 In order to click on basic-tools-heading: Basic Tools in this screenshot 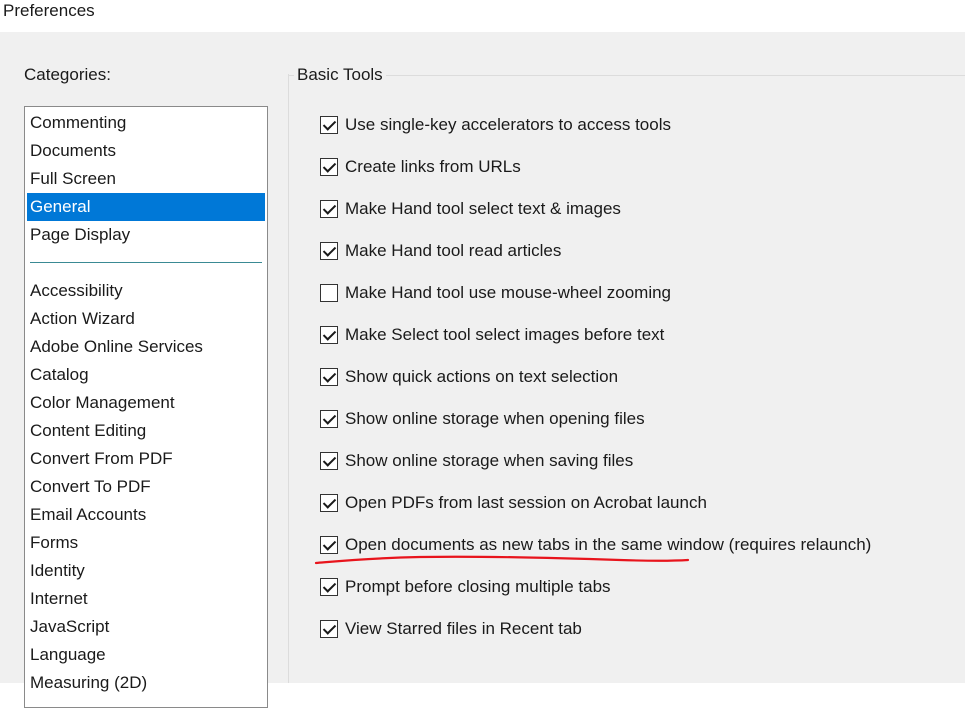, I will do `click(340, 75)`.